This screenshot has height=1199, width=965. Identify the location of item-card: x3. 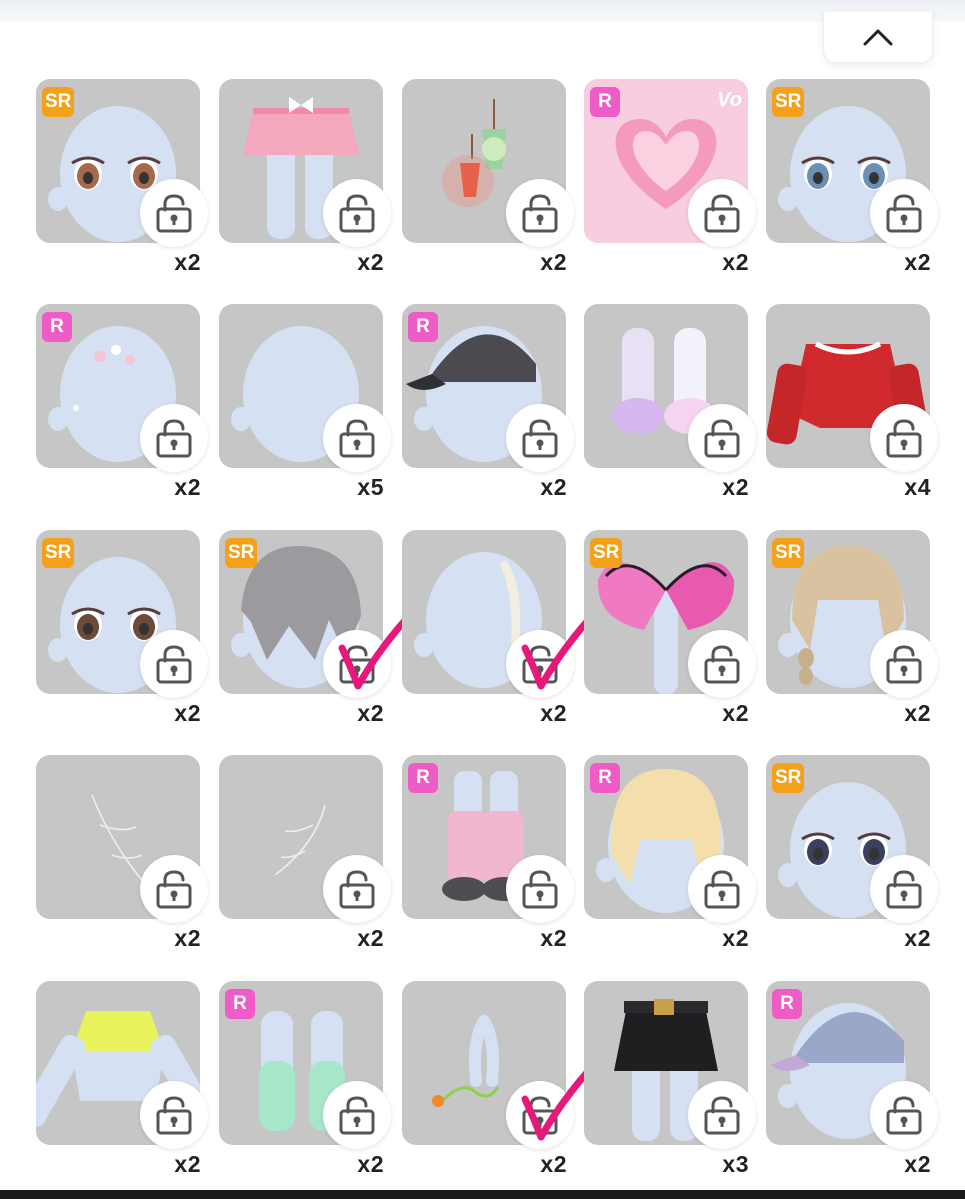
(670, 1081).